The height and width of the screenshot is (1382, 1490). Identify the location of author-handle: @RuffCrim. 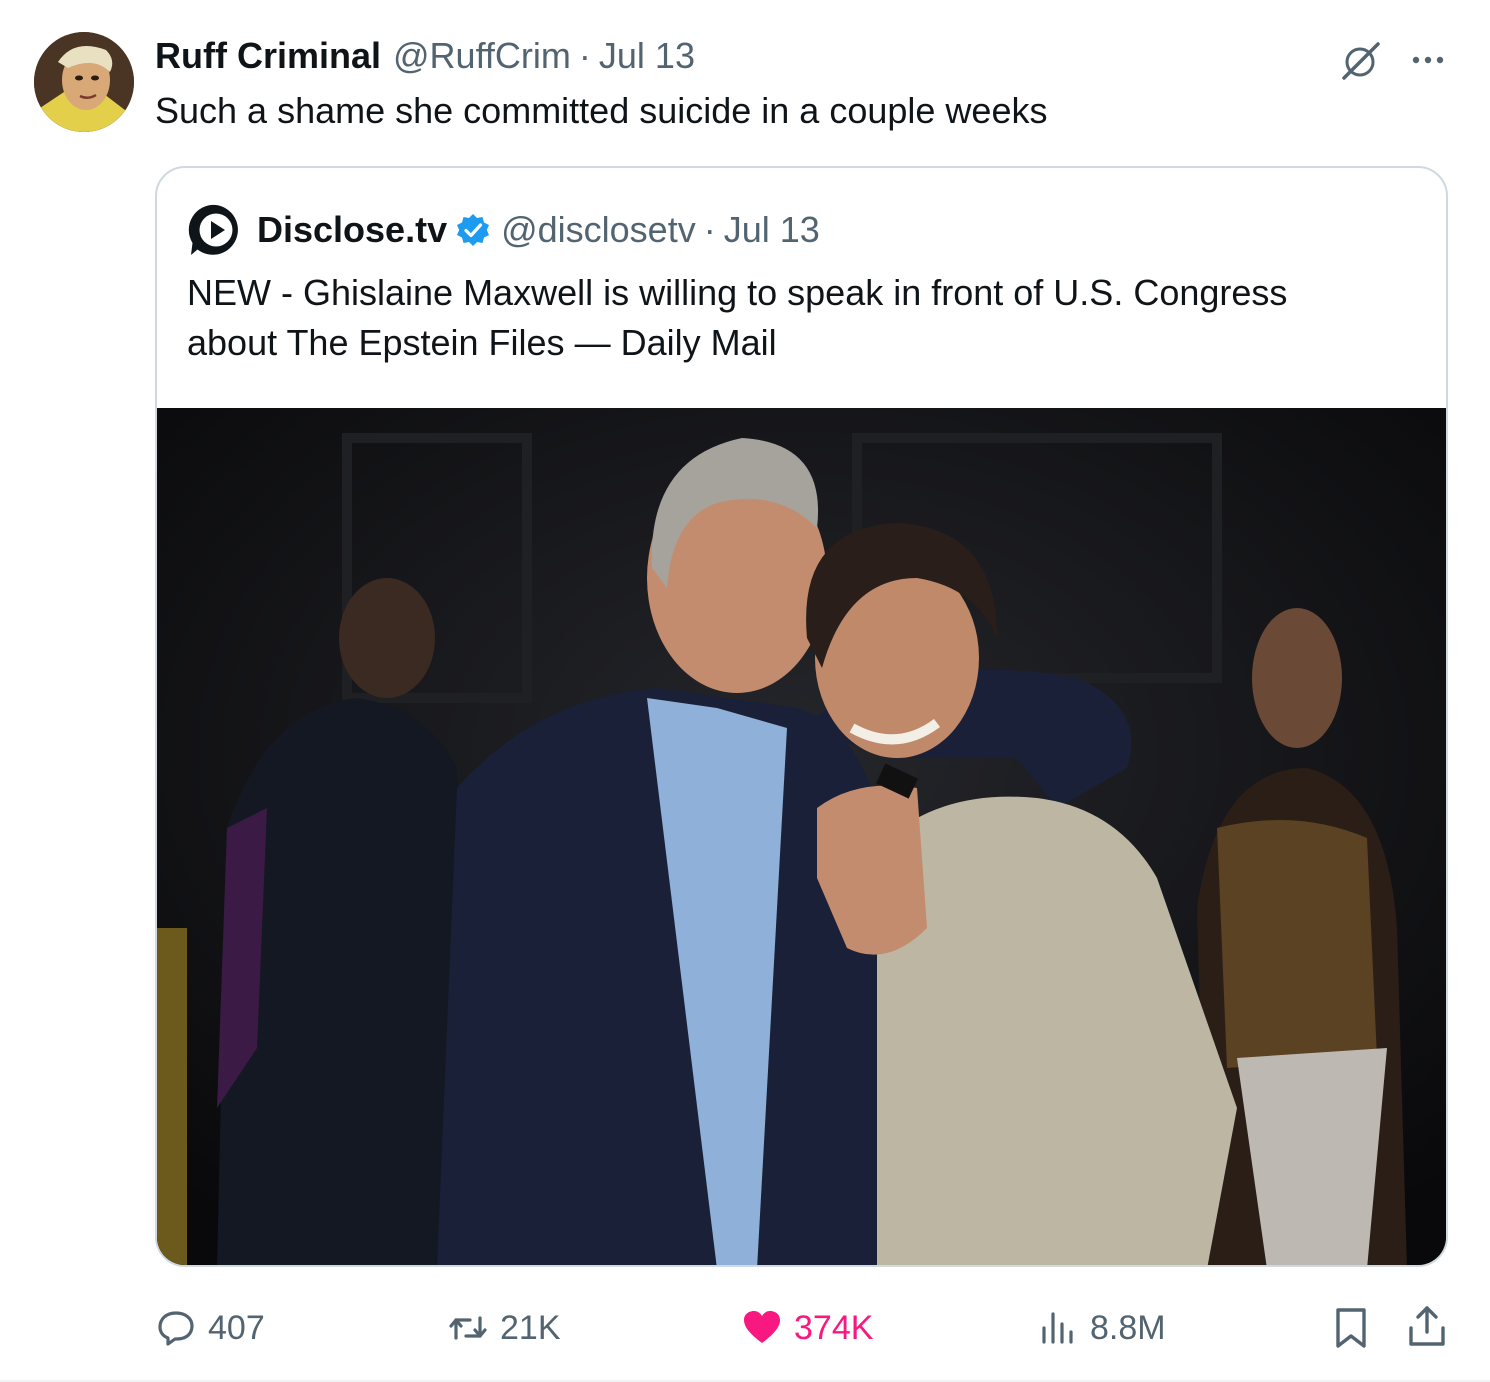
(482, 56).